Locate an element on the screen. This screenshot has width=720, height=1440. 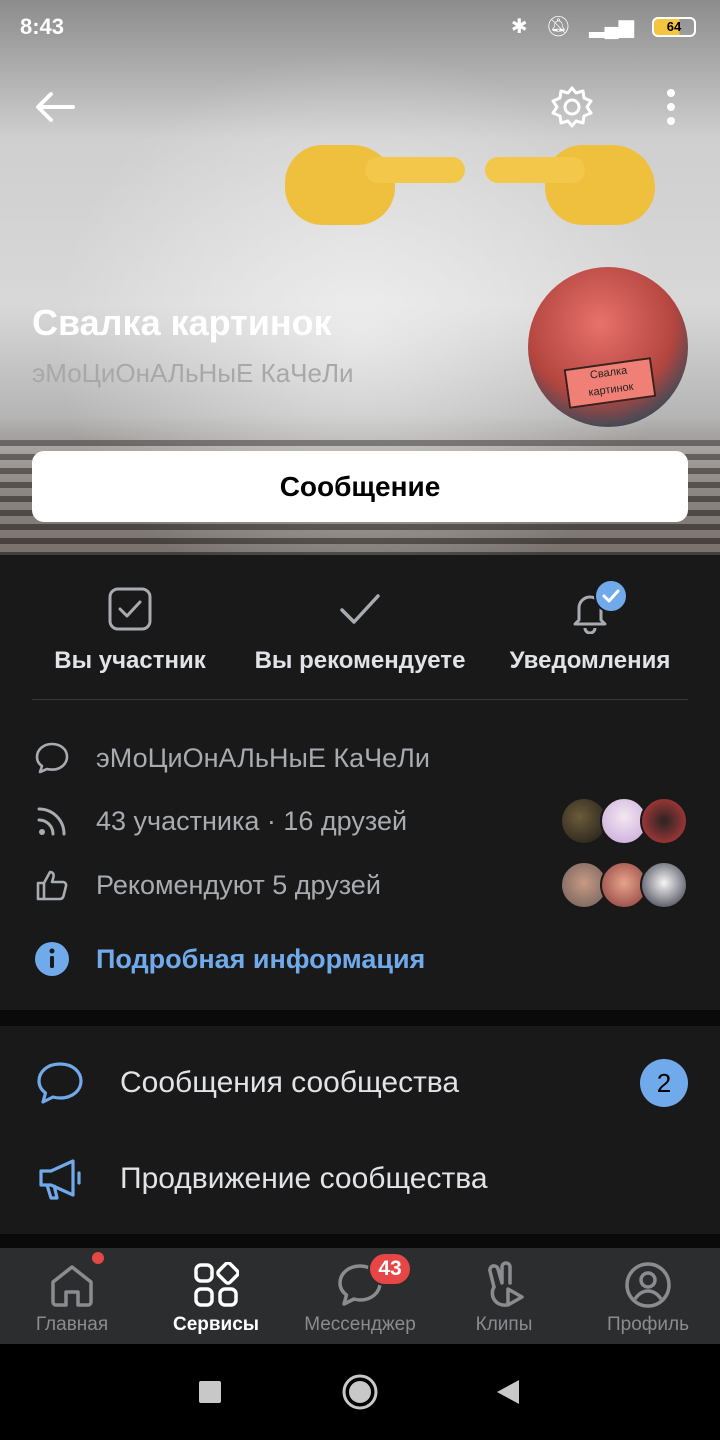
signal-icon: ▂▄▆ is located at coordinates (611, 27).